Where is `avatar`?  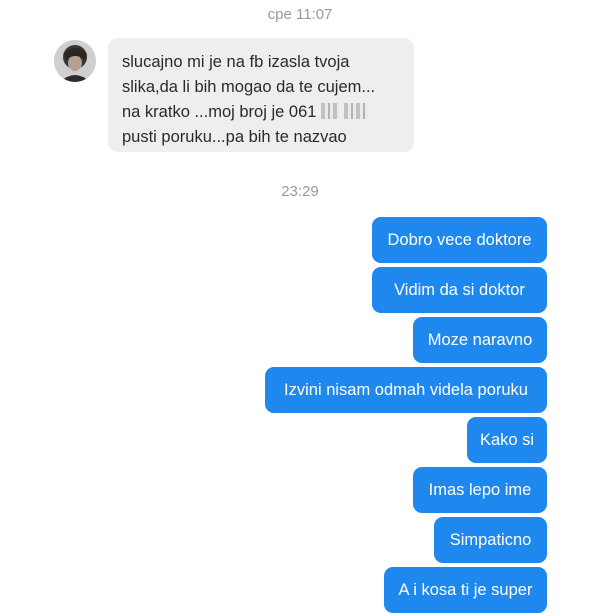 avatar is located at coordinates (75, 61).